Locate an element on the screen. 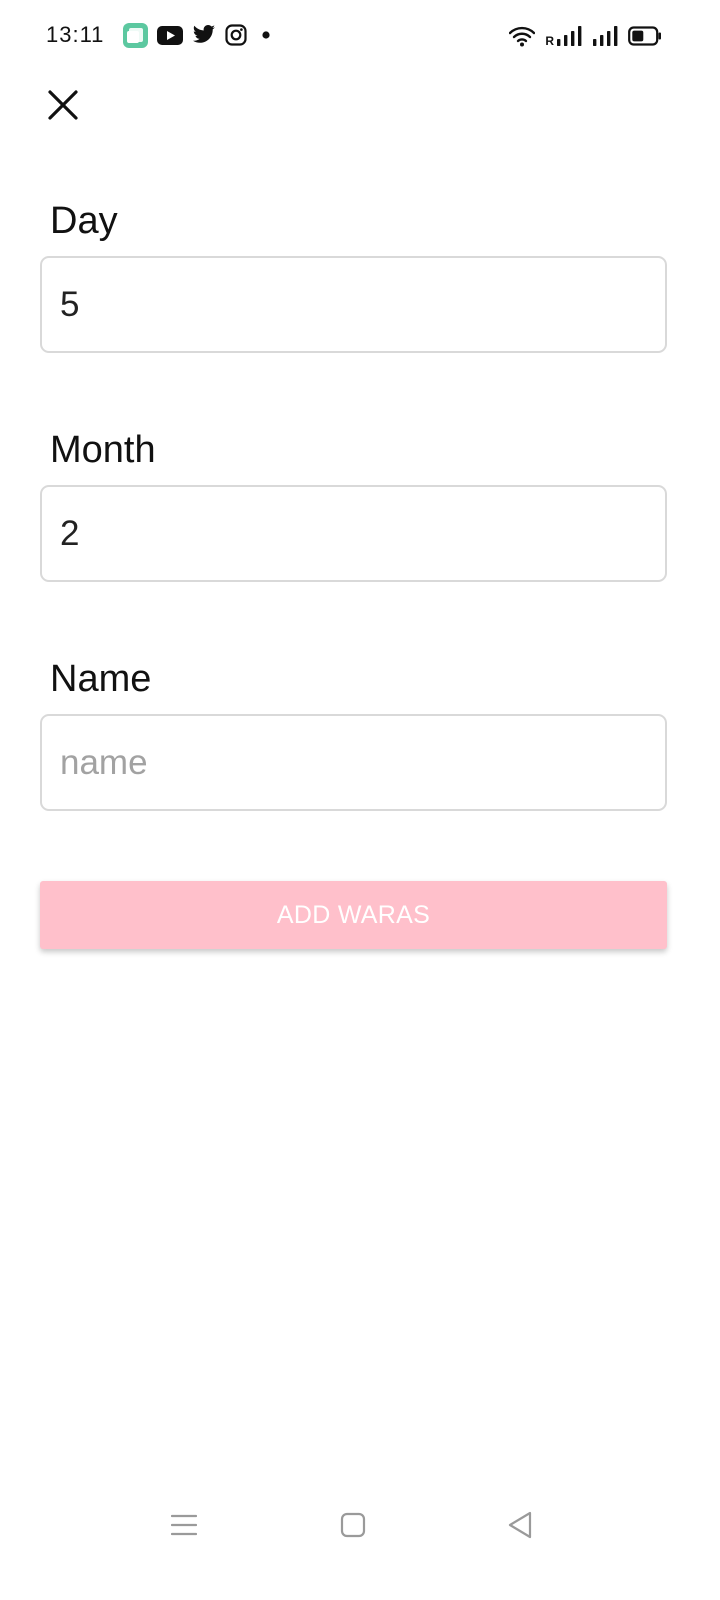  name-label: Name is located at coordinates (101, 679).